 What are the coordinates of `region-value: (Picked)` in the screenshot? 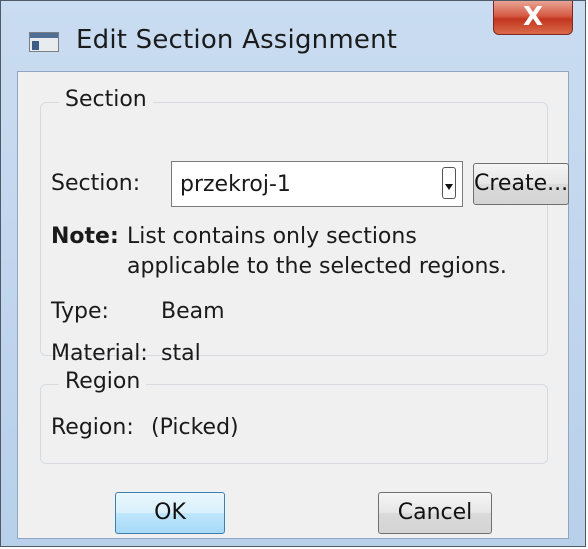 It's located at (195, 427).